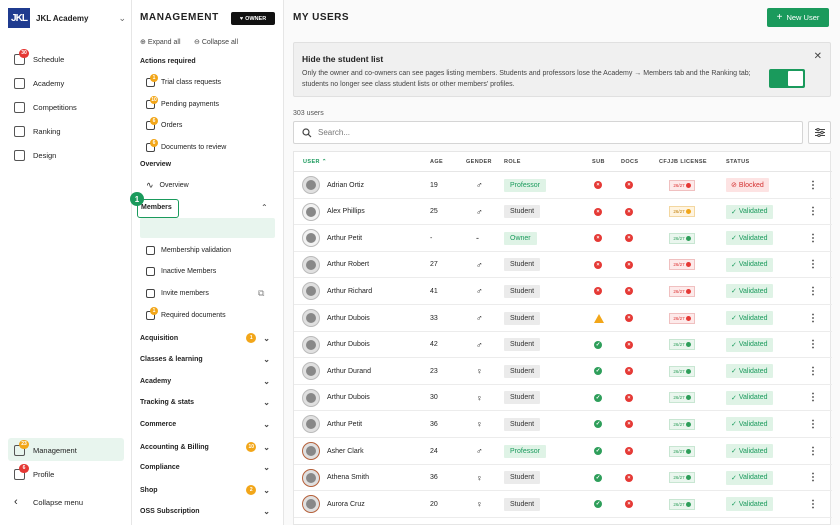 Image resolution: width=840 pixels, height=525 pixels. Describe the element at coordinates (167, 185) in the screenshot. I see `overview-item: ∿ Overview` at that location.